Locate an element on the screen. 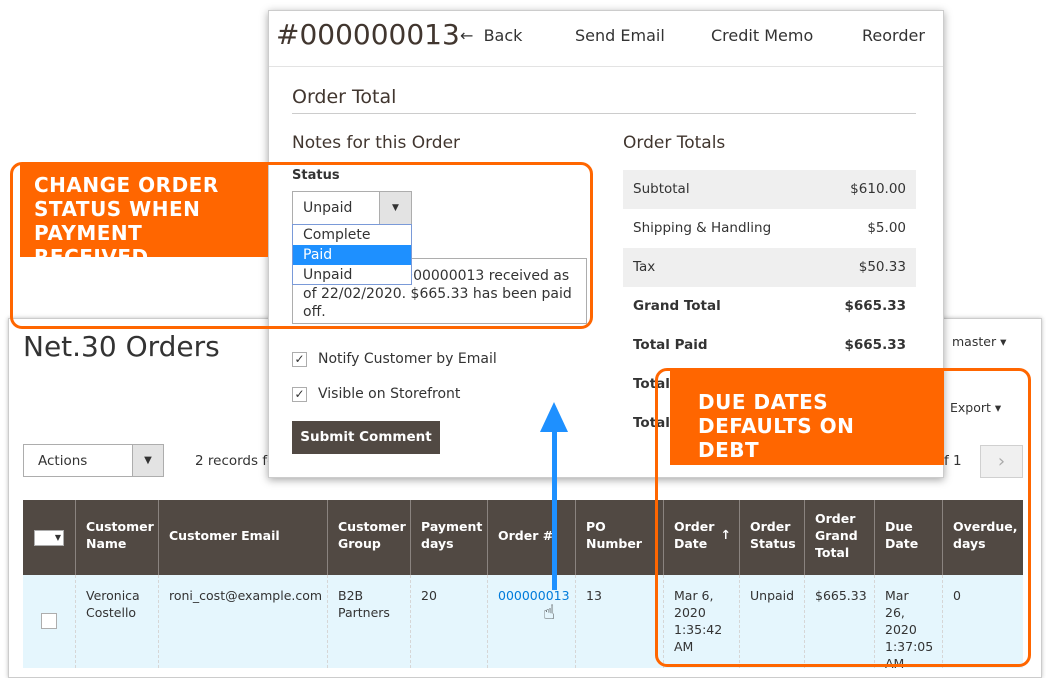 The image size is (1046, 678). col-customer-name: Customer Name is located at coordinates (117, 537).